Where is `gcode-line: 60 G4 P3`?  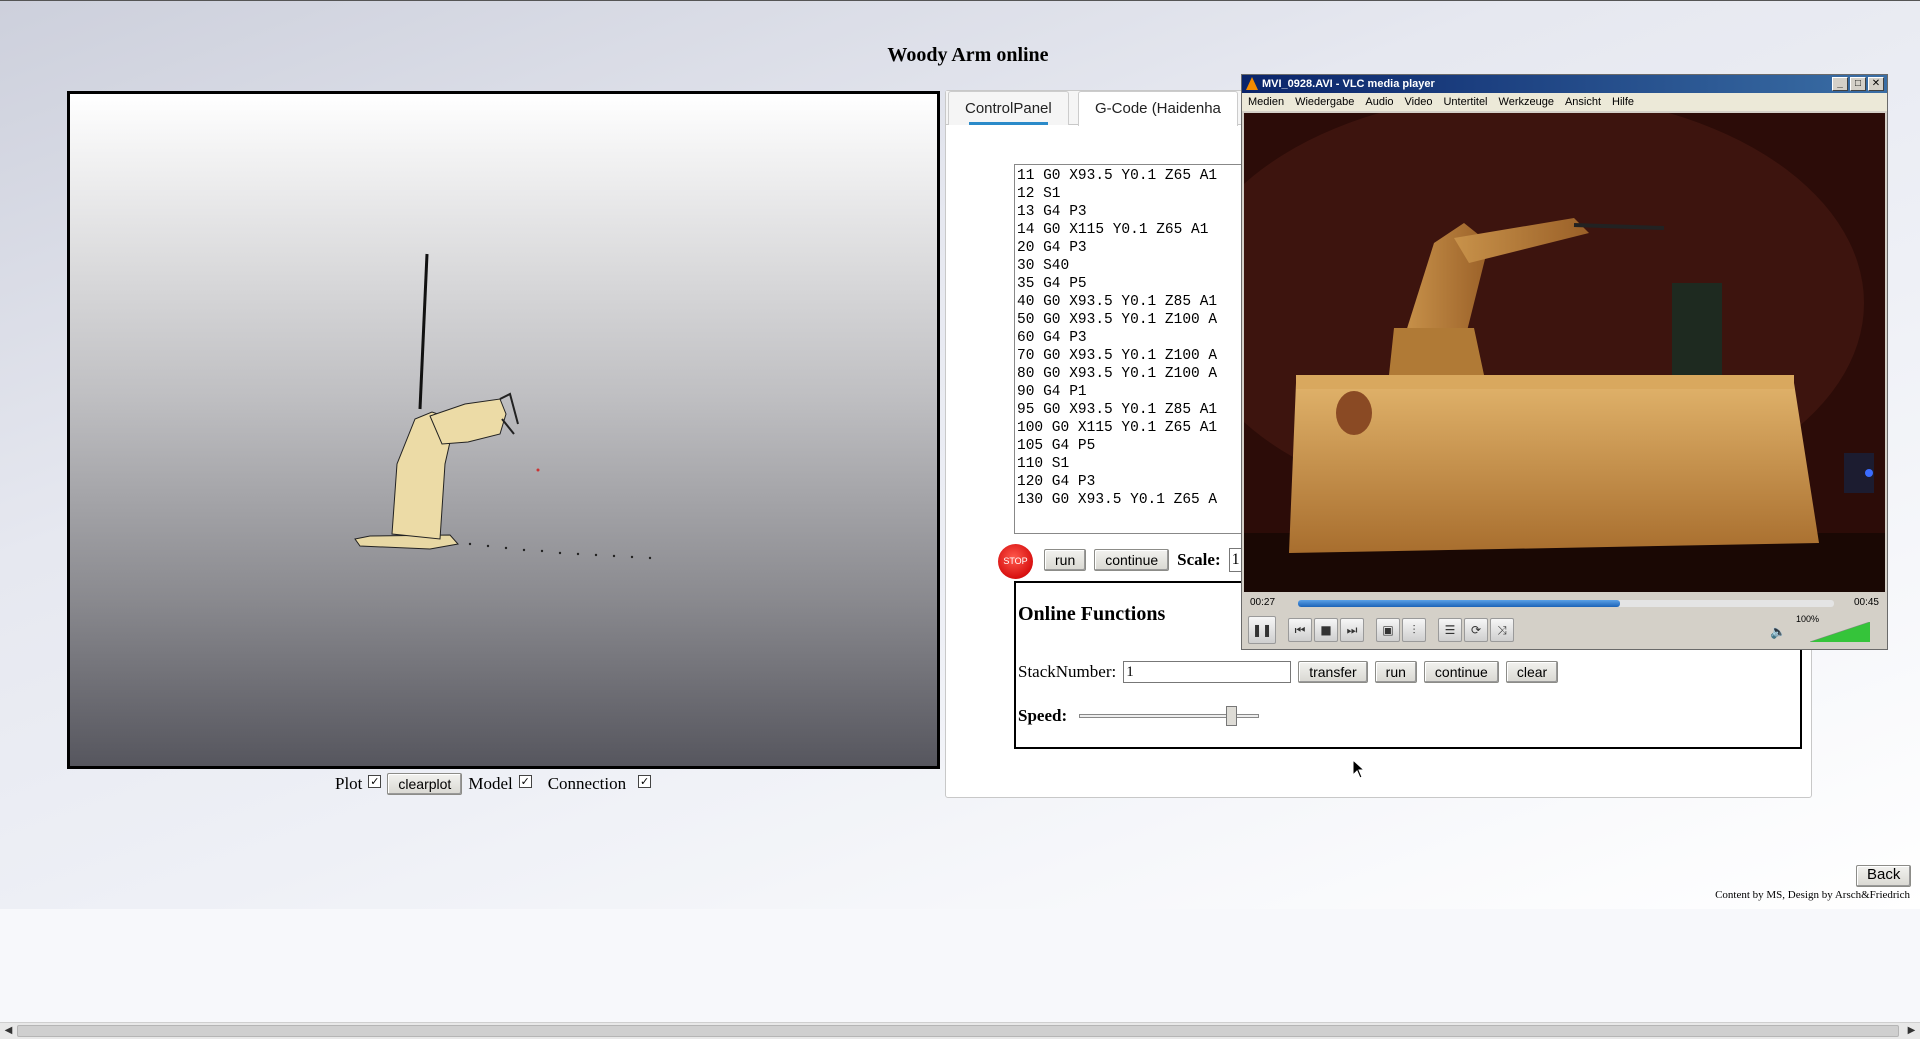
gcode-line: 60 G4 P3 is located at coordinates (1052, 338).